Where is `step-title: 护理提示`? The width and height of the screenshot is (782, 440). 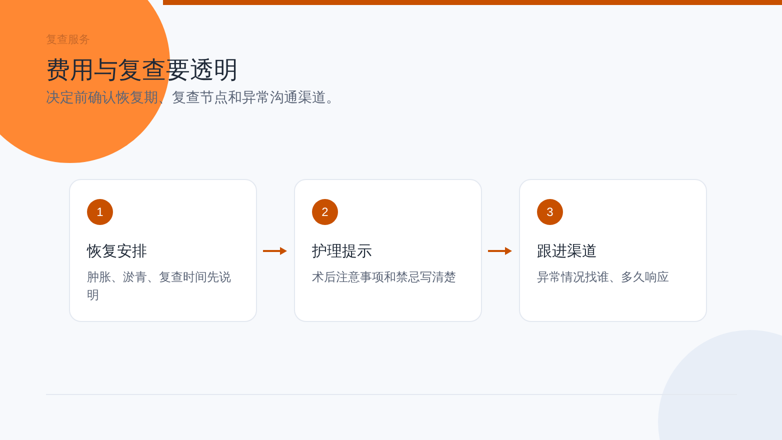 step-title: 护理提示 is located at coordinates (342, 252).